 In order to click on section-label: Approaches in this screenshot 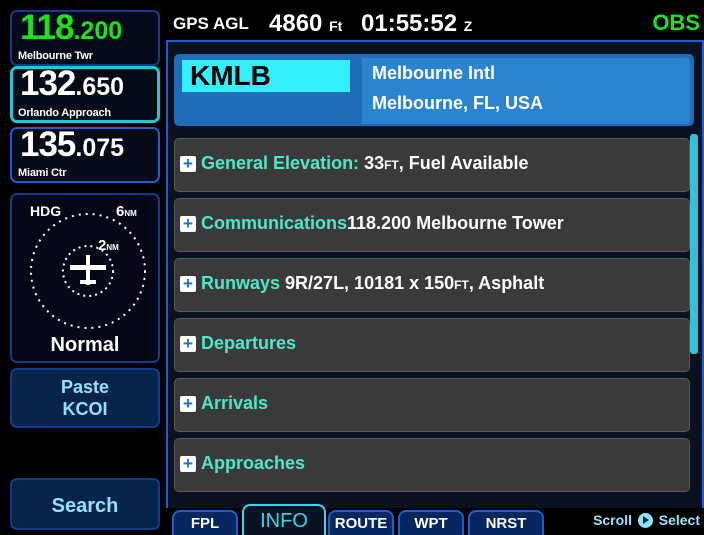, I will do `click(253, 463)`.